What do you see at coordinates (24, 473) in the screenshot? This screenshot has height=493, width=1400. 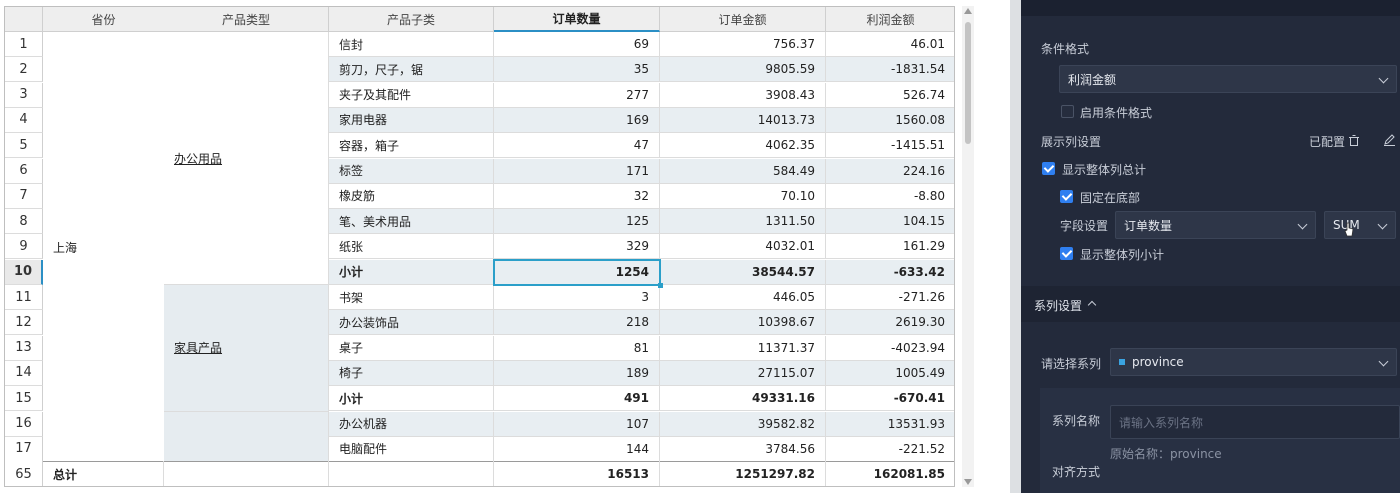 I see `row-number: 65` at bounding box center [24, 473].